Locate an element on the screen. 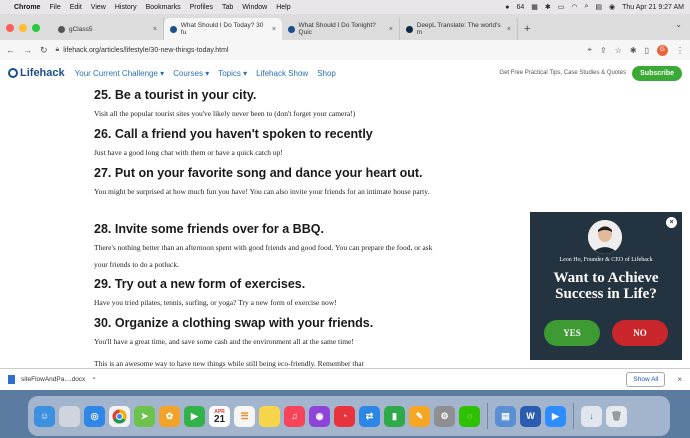 Image resolution: width=690 pixels, height=438 pixels. menu-bookmarks: Bookmarks is located at coordinates (163, 7).